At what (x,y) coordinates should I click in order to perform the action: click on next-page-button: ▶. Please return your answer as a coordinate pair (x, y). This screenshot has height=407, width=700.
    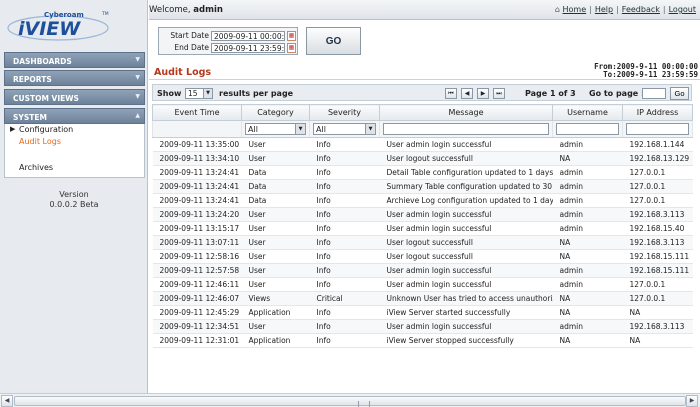
    Looking at the image, I should click on (483, 93).